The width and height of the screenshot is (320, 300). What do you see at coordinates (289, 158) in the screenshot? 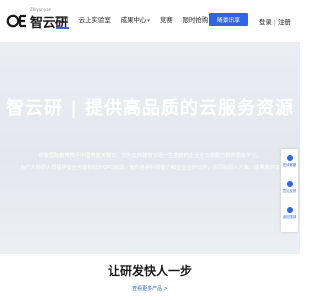
I see `headset-icon` at bounding box center [289, 158].